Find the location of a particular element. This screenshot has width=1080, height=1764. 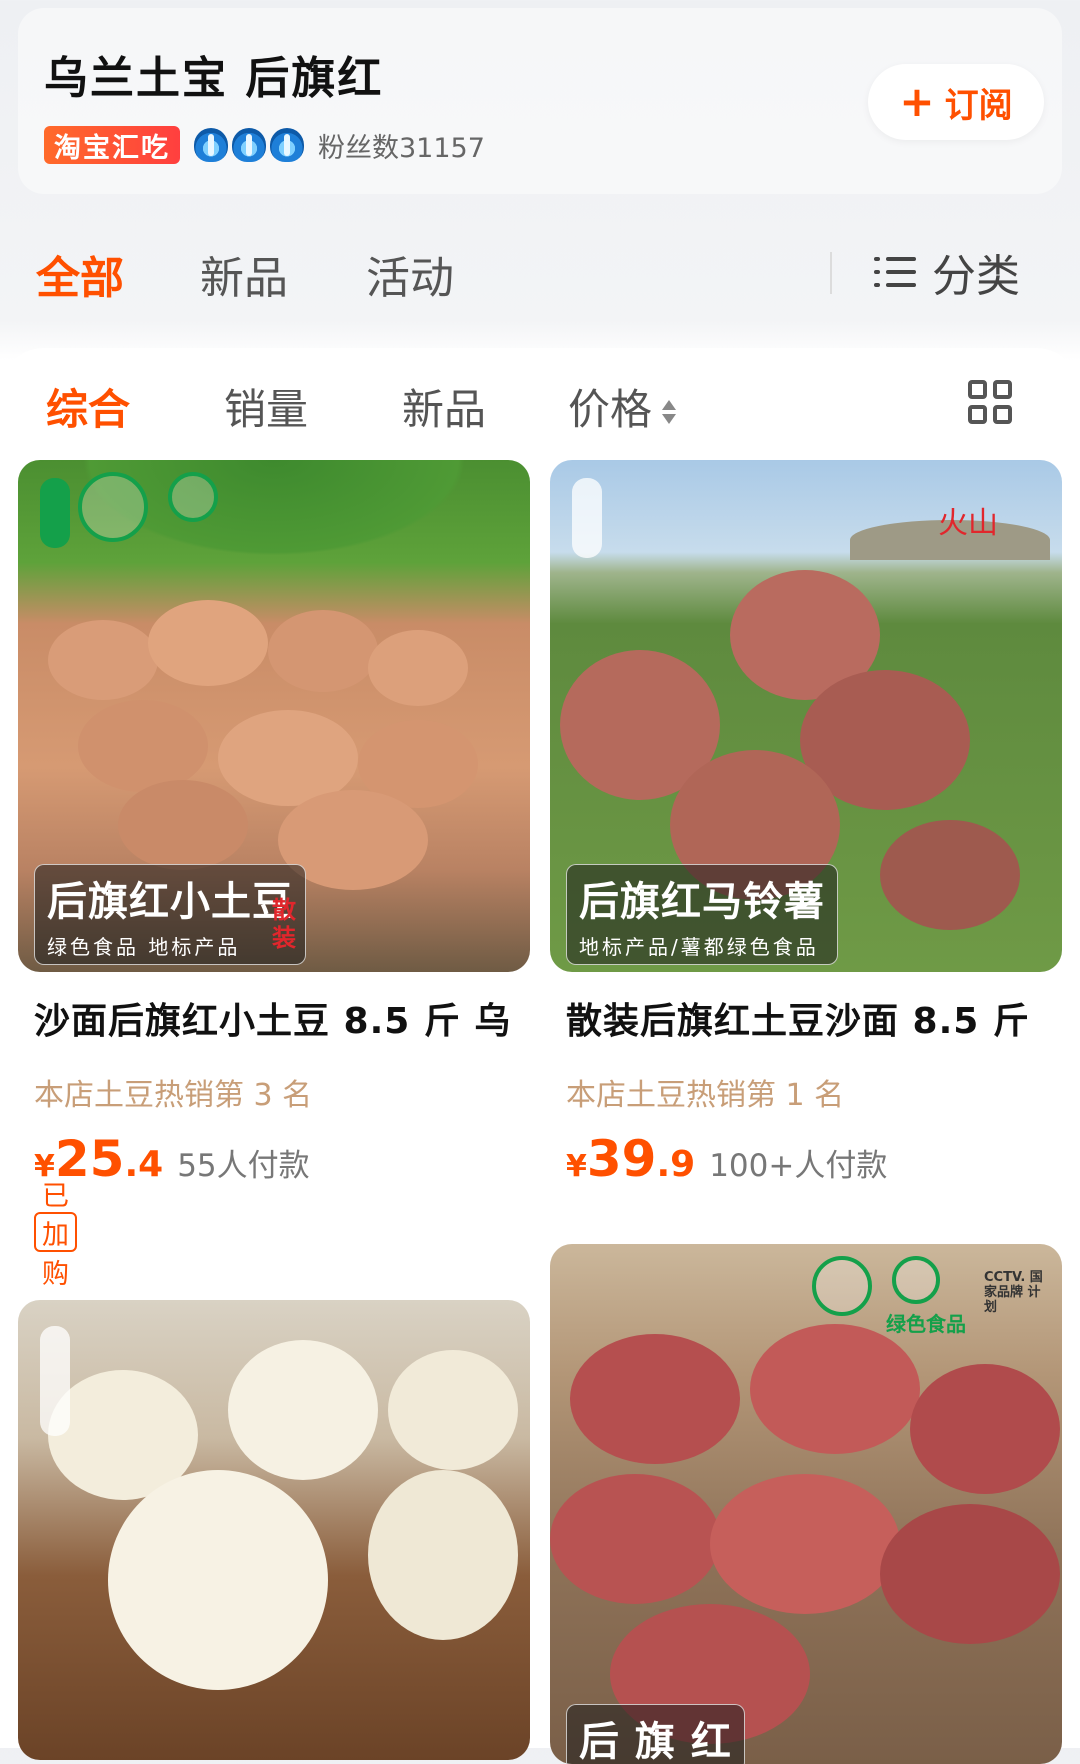

shop-header: 乌兰土宝 后旗红 淘宝汇吃 粉丝数31157 + 订阅 is located at coordinates (540, 101).